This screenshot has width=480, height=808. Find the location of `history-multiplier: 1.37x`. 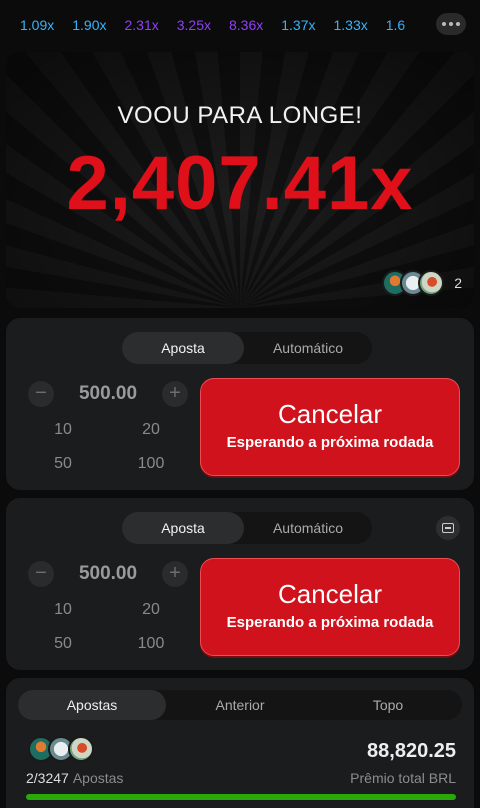

history-multiplier: 1.37x is located at coordinates (298, 25).